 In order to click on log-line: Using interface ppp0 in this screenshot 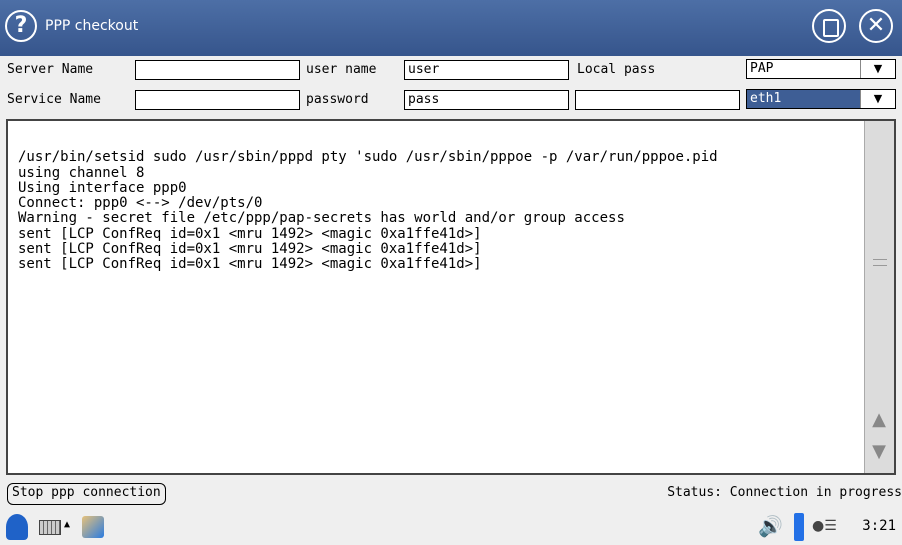, I will do `click(102, 187)`.